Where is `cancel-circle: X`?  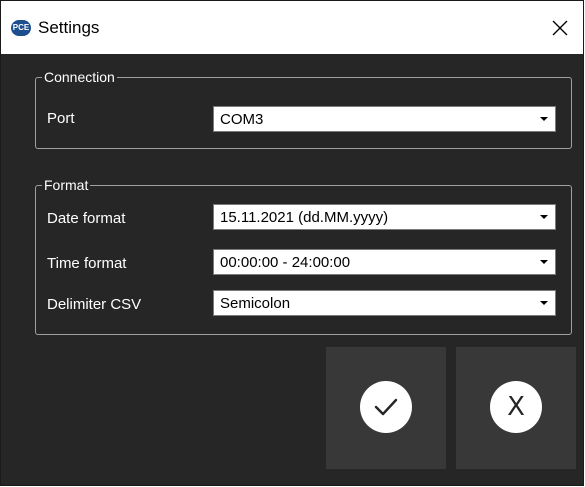 cancel-circle: X is located at coordinates (516, 407).